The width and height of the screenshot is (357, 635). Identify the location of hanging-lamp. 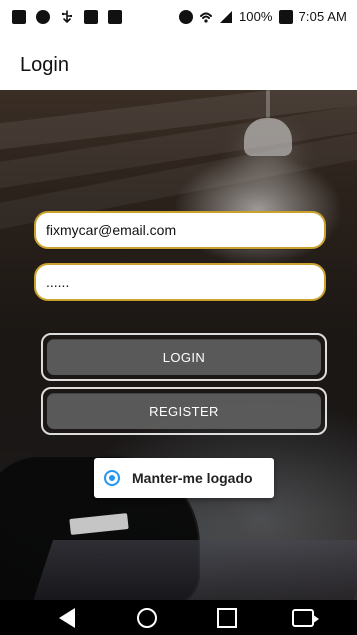
(268, 150).